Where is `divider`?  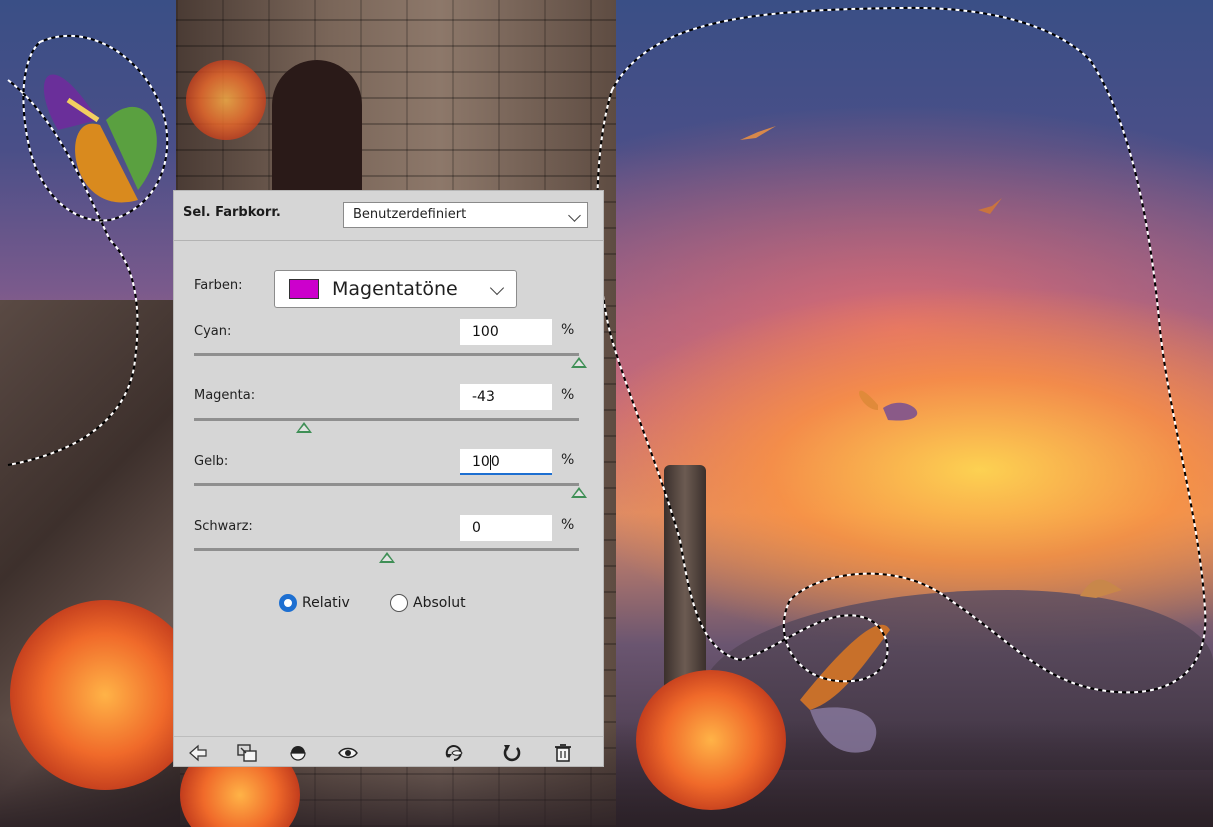 divider is located at coordinates (388, 240).